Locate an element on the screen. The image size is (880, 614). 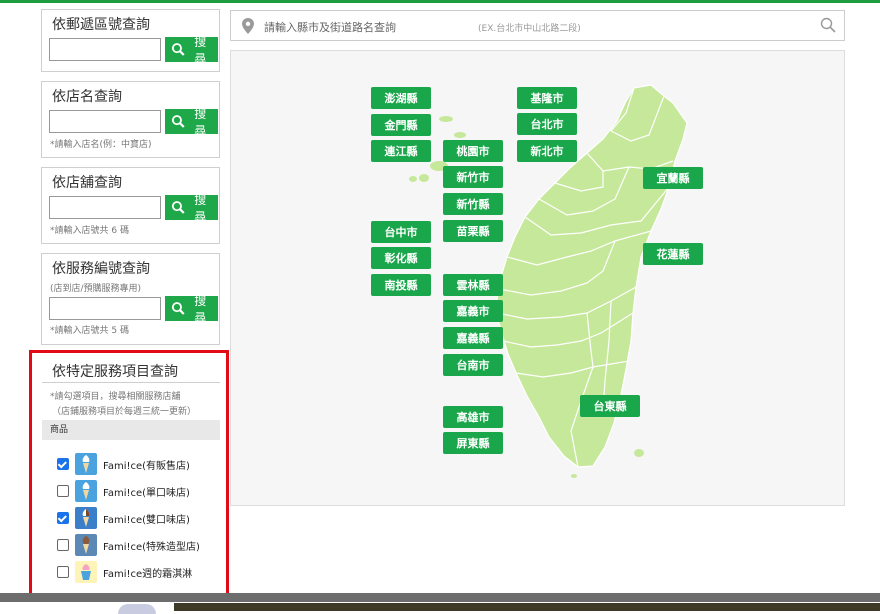
panel-title: 依特定服務項目查詢 is located at coordinates (115, 372).